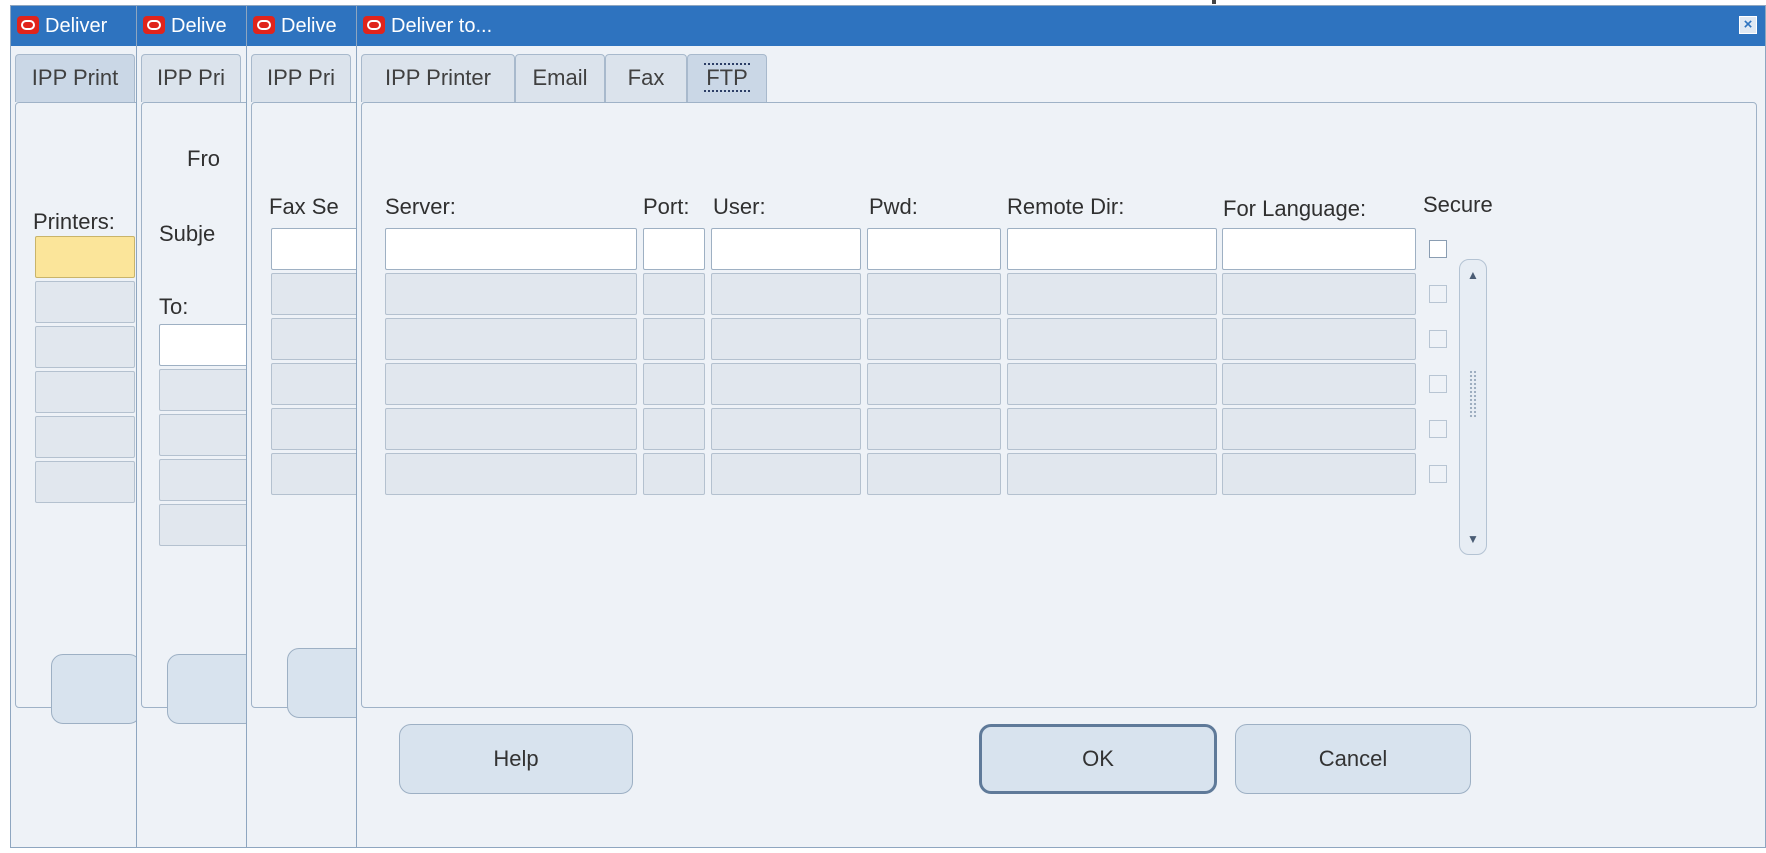 This screenshot has height=853, width=1766. I want to click on tab-ipp-printer: IPP Print, so click(75, 78).